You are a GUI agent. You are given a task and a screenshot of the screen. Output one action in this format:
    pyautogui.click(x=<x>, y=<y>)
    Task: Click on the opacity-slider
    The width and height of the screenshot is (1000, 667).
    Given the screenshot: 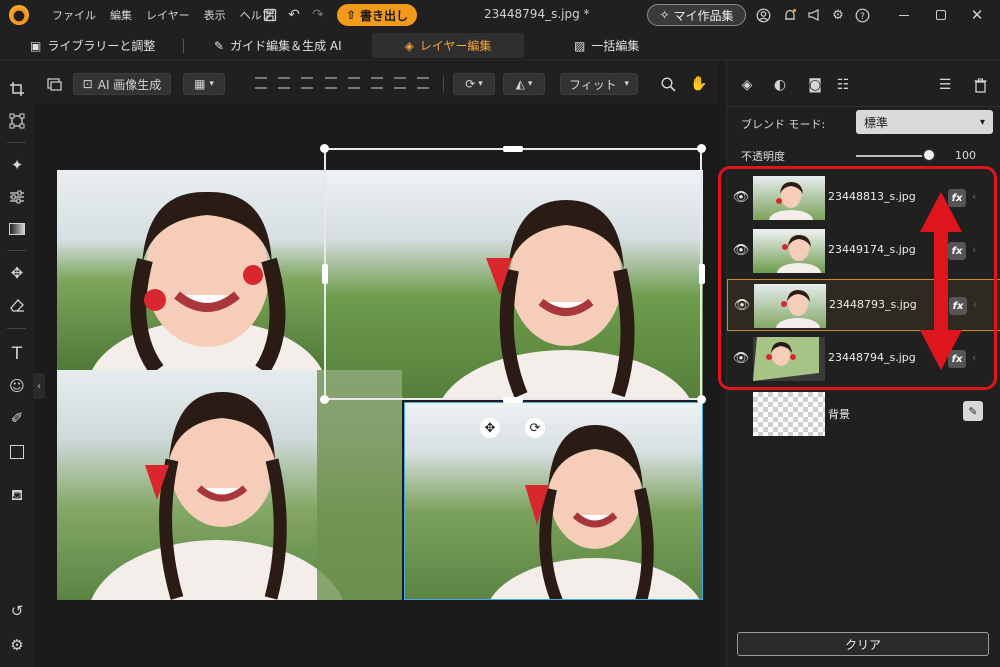 What is the action you would take?
    pyautogui.click(x=893, y=156)
    